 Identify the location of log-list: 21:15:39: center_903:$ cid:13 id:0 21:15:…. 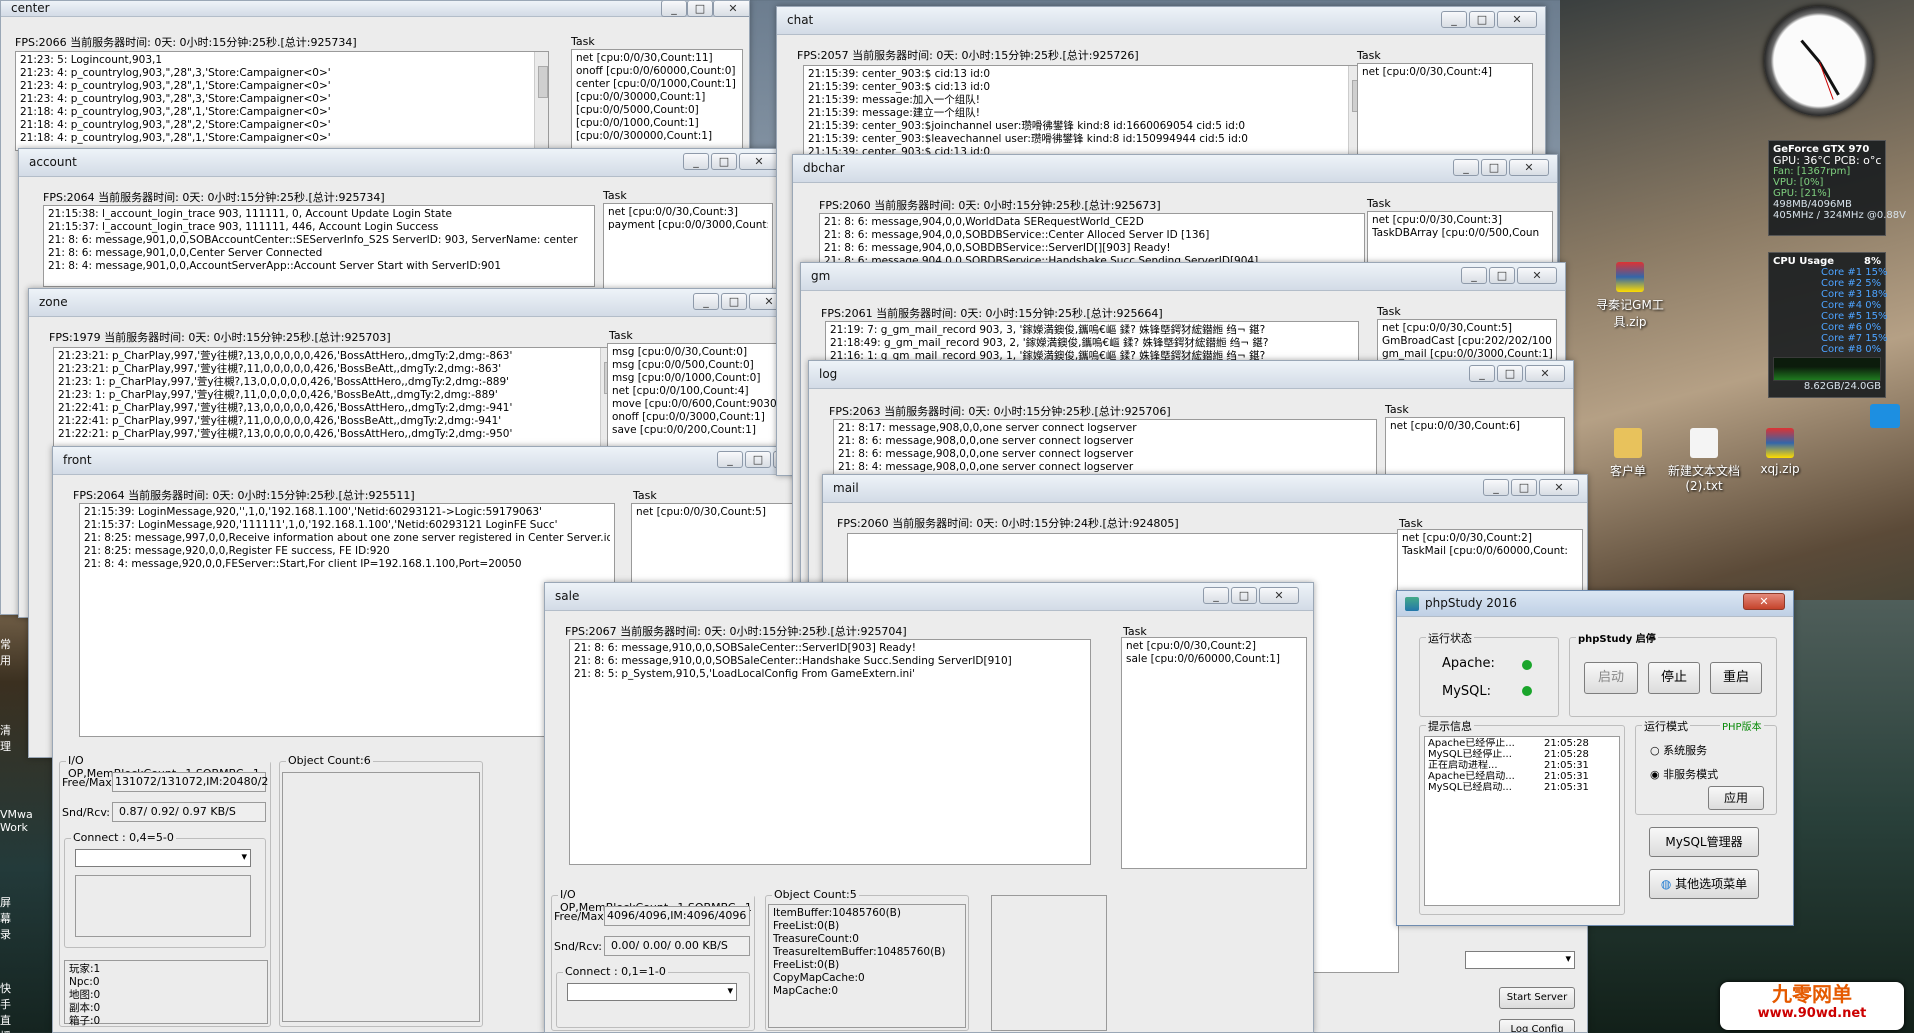
(1083, 111).